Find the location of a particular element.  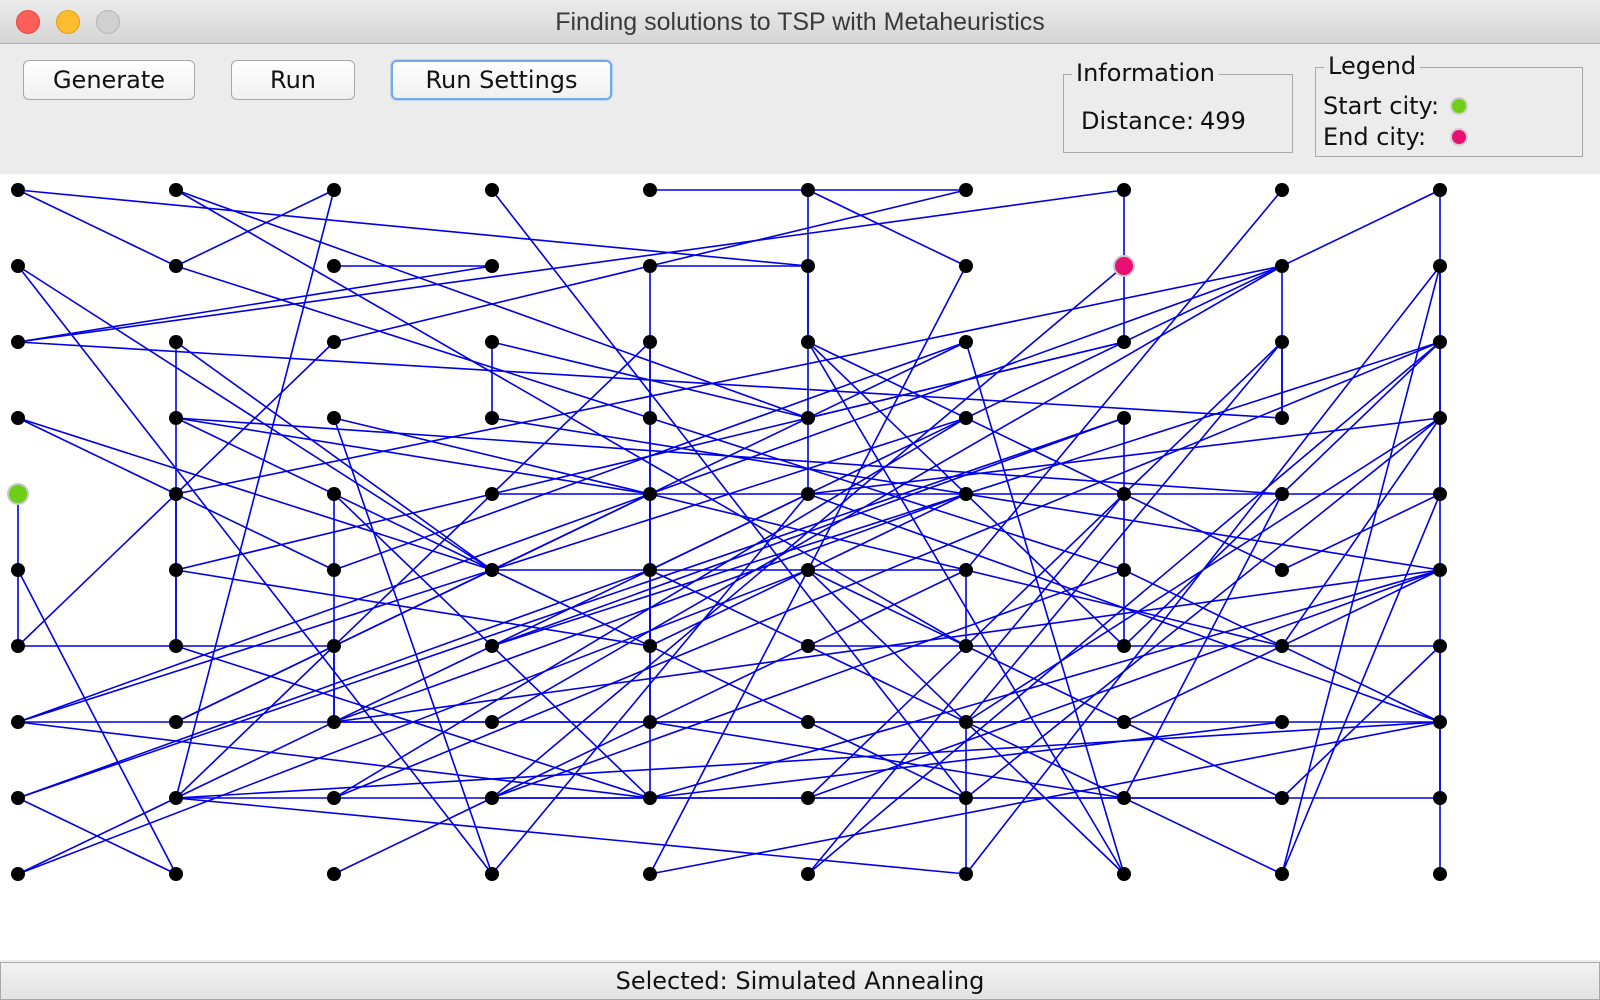

run-button: Run is located at coordinates (293, 80).